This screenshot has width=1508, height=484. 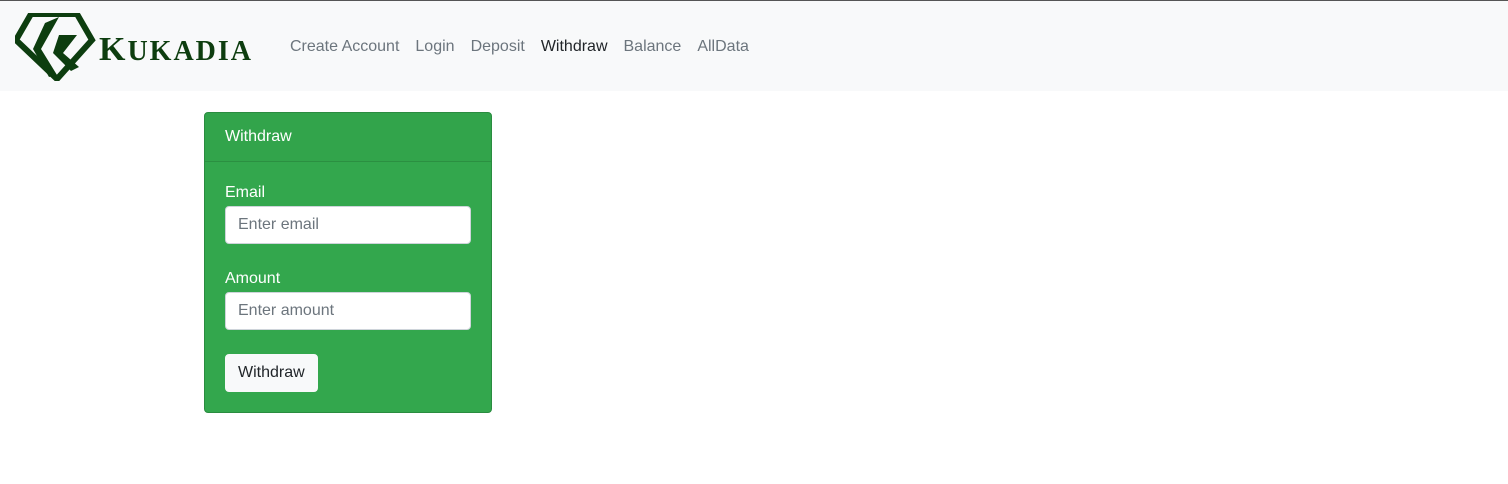 I want to click on nav-alldata: AllData, so click(x=723, y=47).